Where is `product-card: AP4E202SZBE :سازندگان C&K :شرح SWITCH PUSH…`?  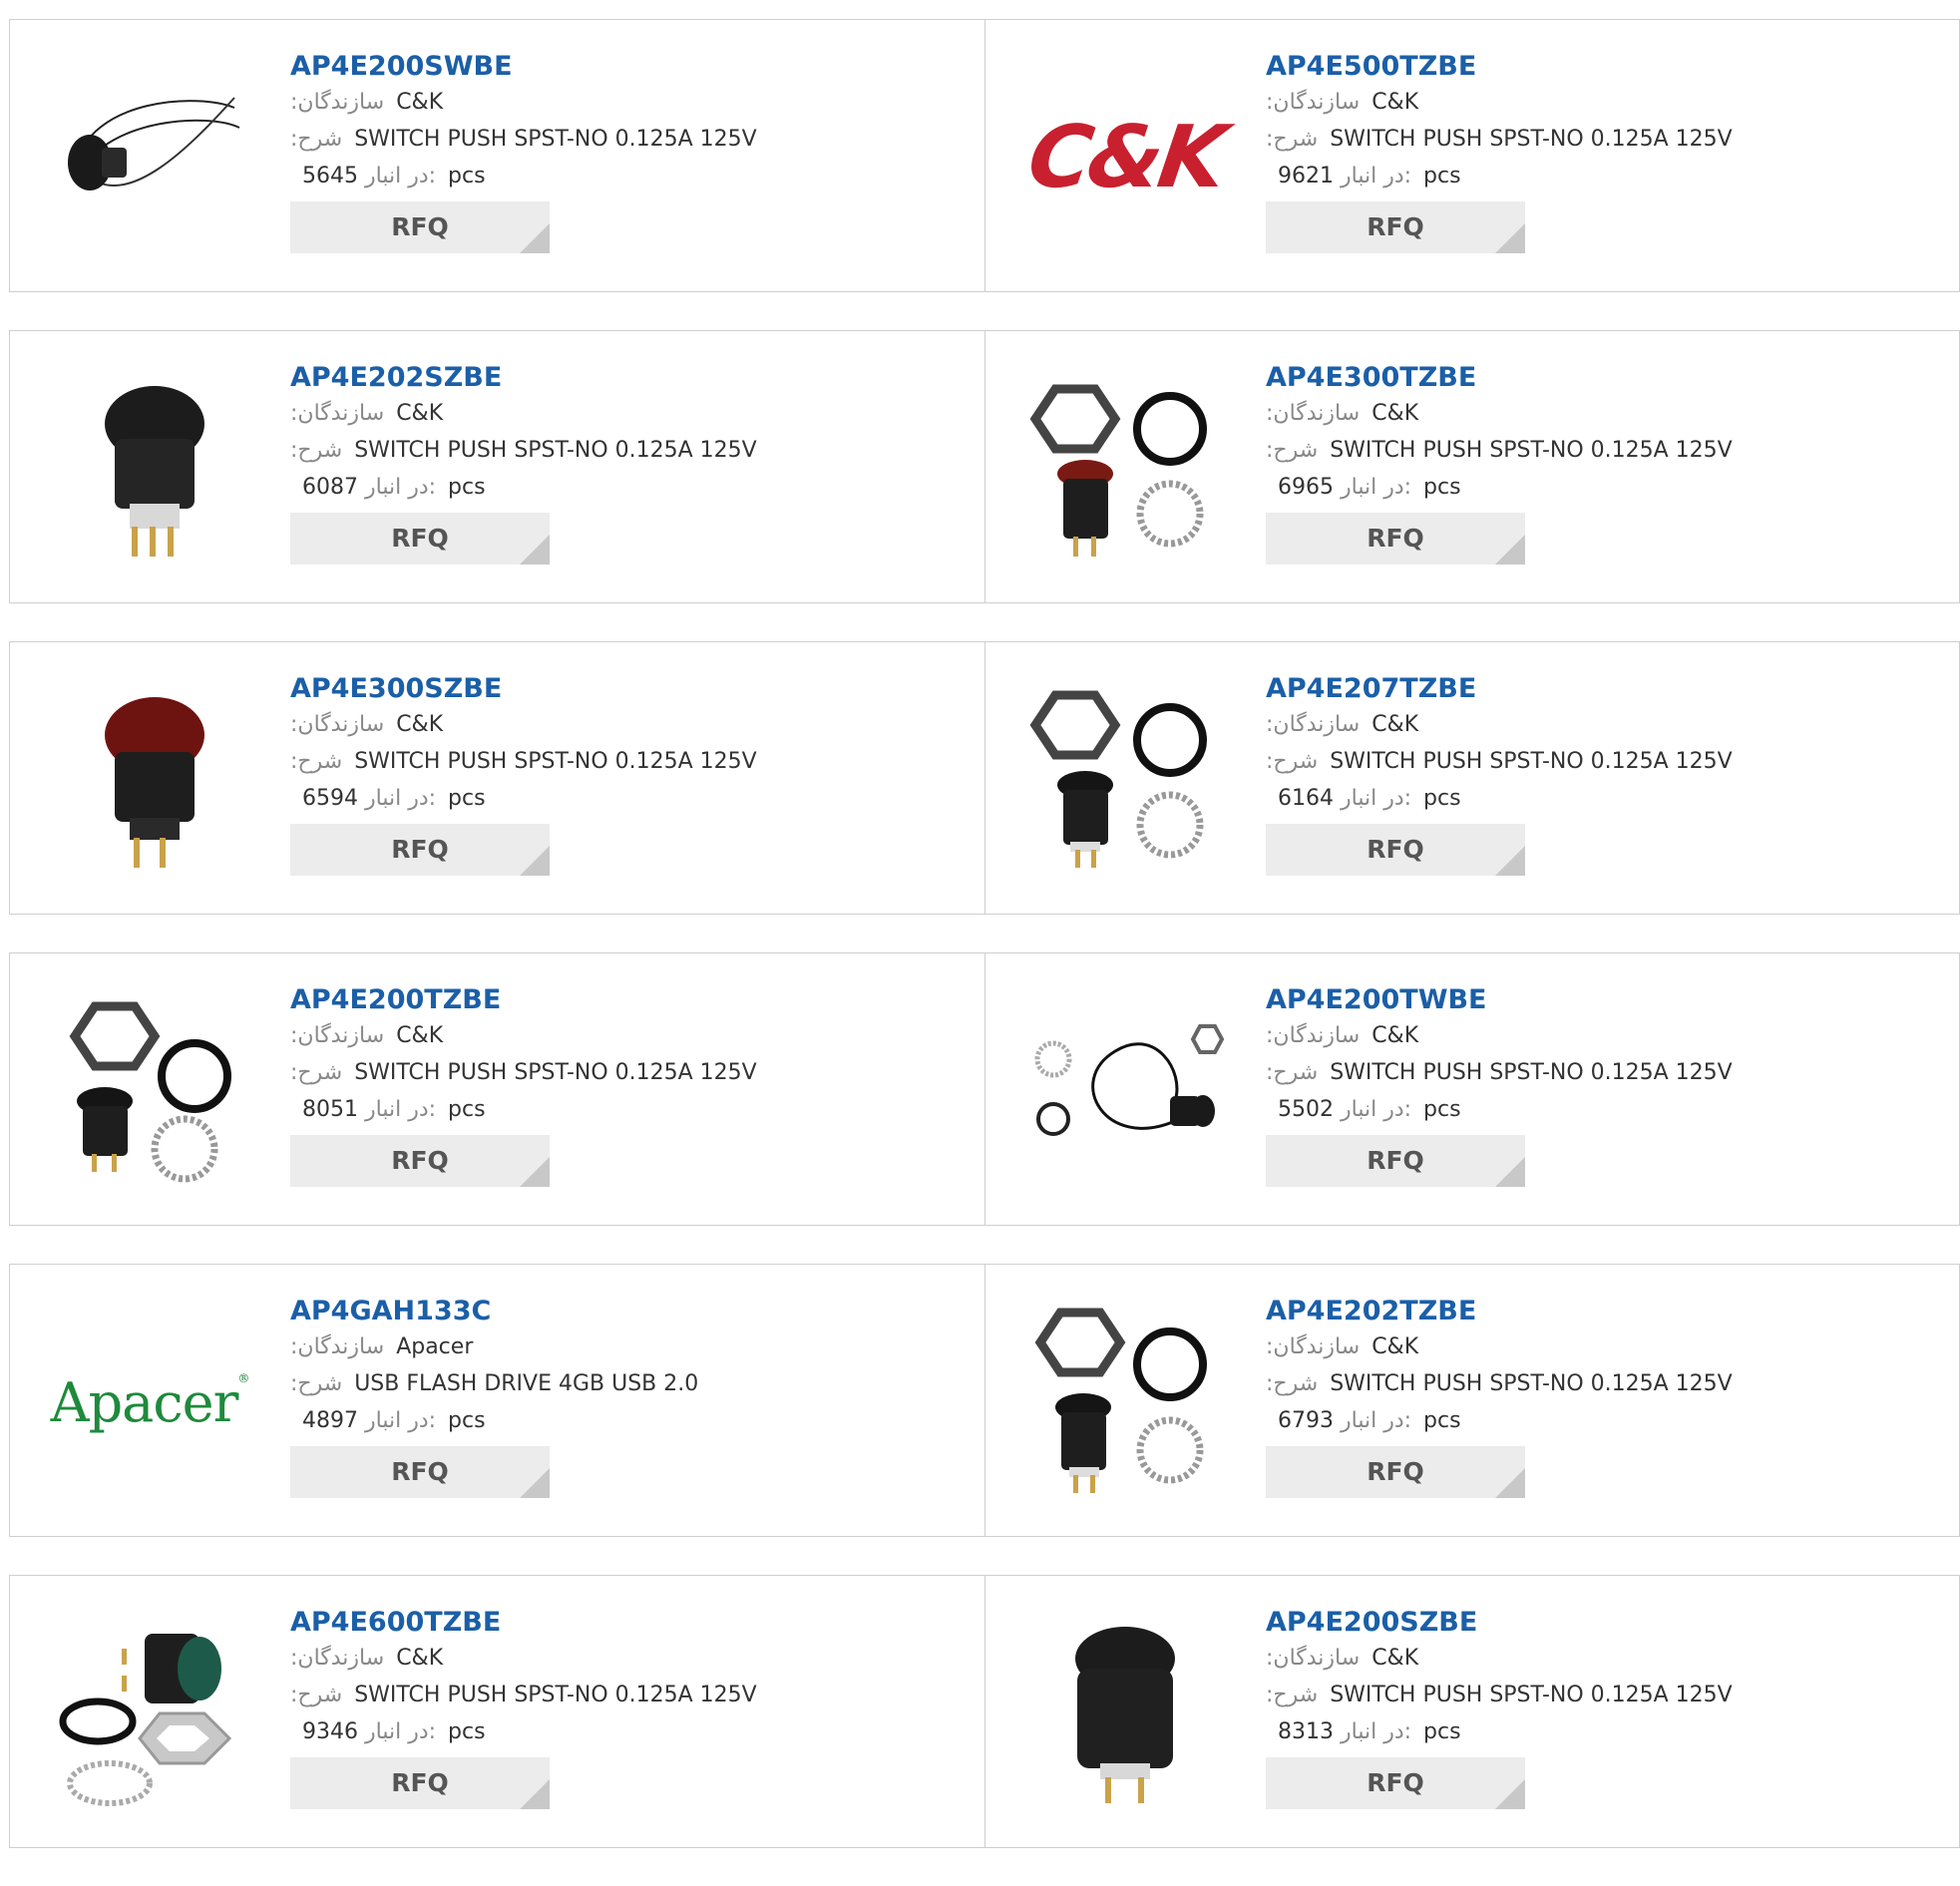
product-card: AP4E202SZBE :سازندگان C&K :شرح SWITCH PUSH… is located at coordinates (497, 466).